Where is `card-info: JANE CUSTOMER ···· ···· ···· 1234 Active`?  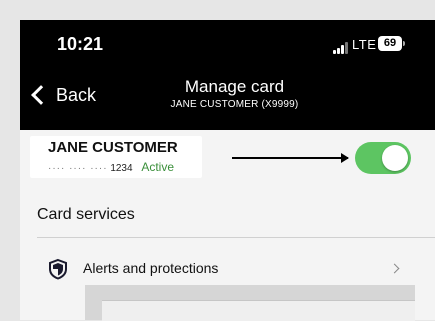 card-info: JANE CUSTOMER ···· ···· ···· 1234 Active is located at coordinates (116, 157).